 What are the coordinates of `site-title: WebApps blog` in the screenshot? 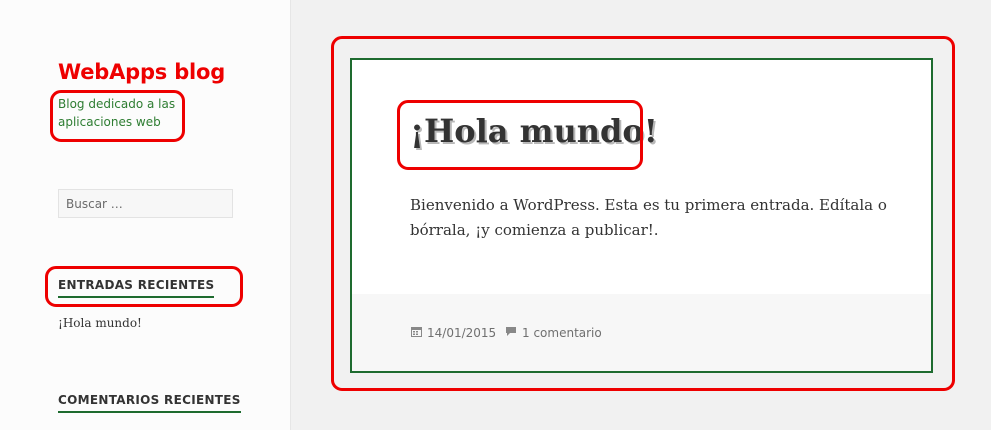 It's located at (141, 72).